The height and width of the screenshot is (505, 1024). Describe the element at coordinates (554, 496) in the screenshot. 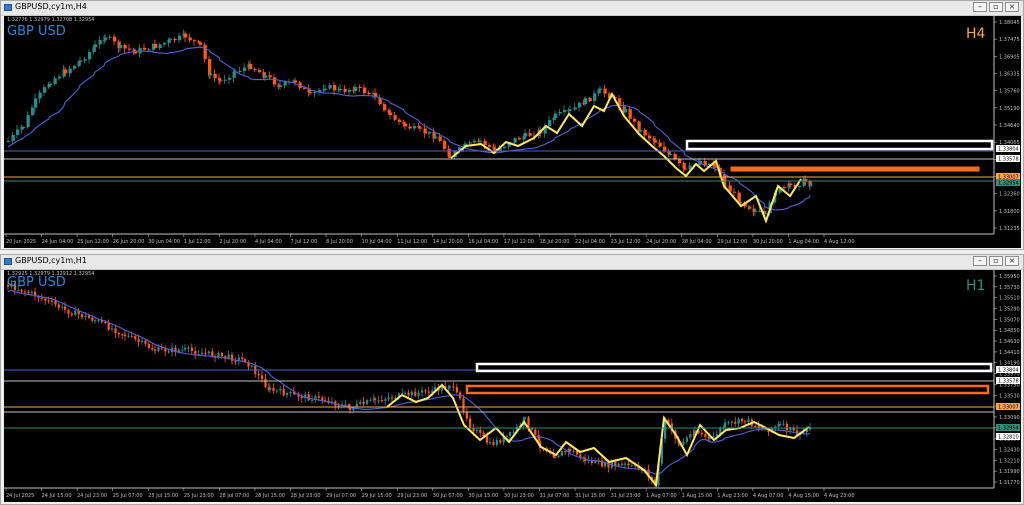

I see `time-tick-label: 31 Jul 07:00` at that location.